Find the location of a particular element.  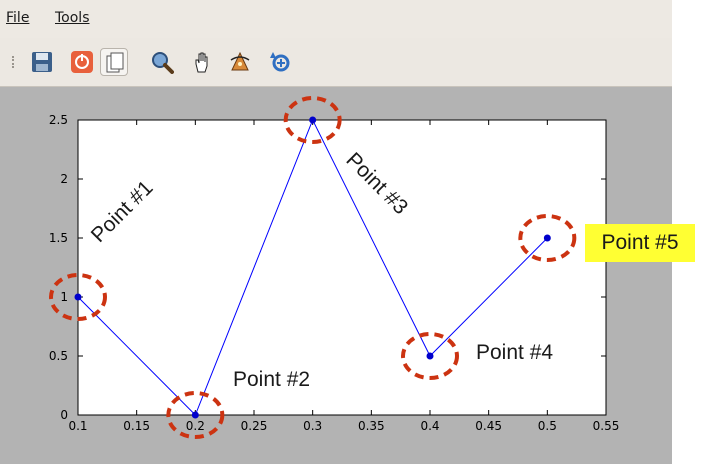

menu-file: File is located at coordinates (17, 18).